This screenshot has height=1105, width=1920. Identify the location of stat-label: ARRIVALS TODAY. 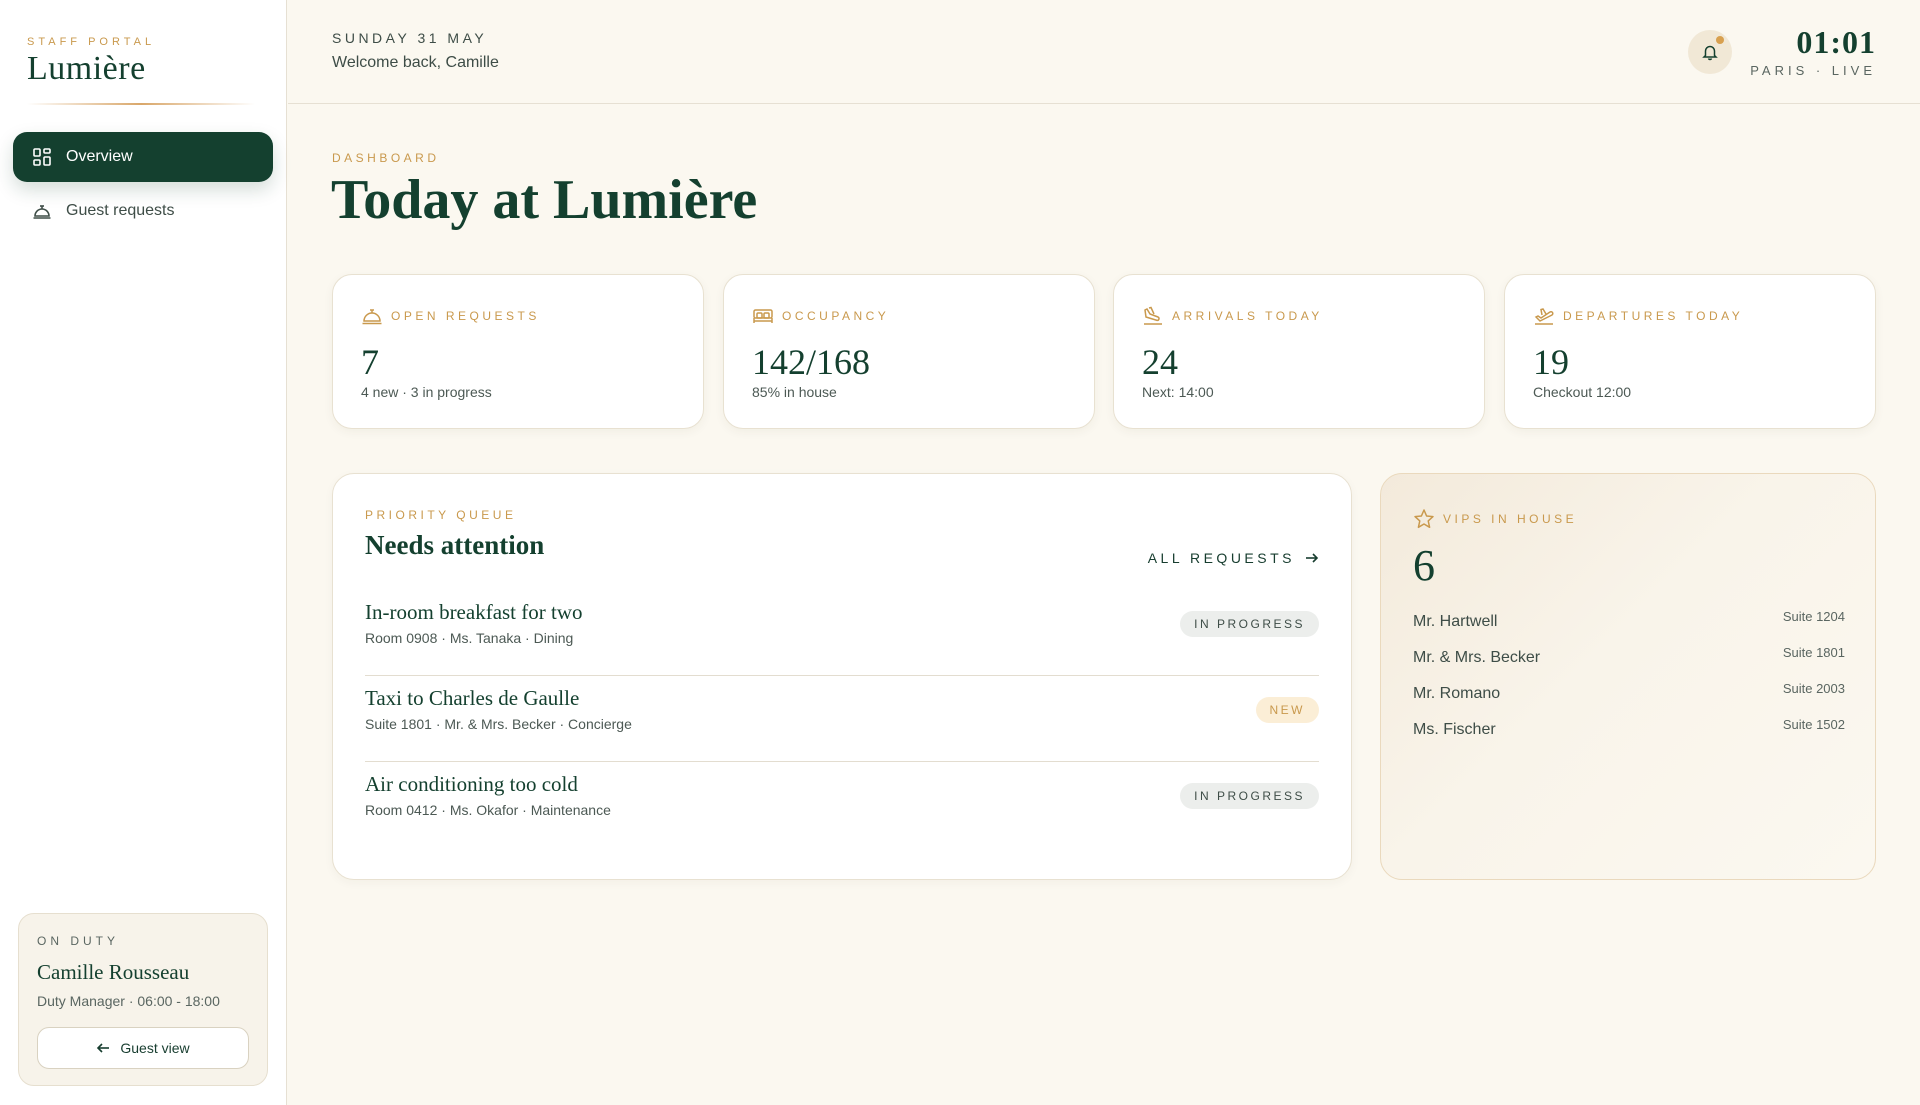
(1247, 316).